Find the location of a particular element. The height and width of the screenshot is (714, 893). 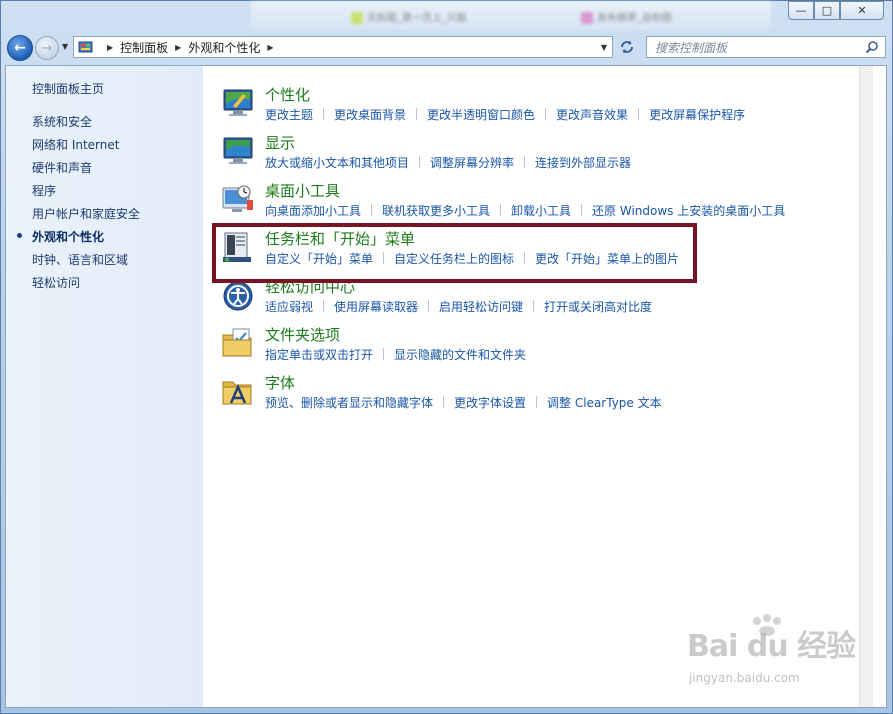

caption-buttons: — □ ✕ is located at coordinates (836, 11).